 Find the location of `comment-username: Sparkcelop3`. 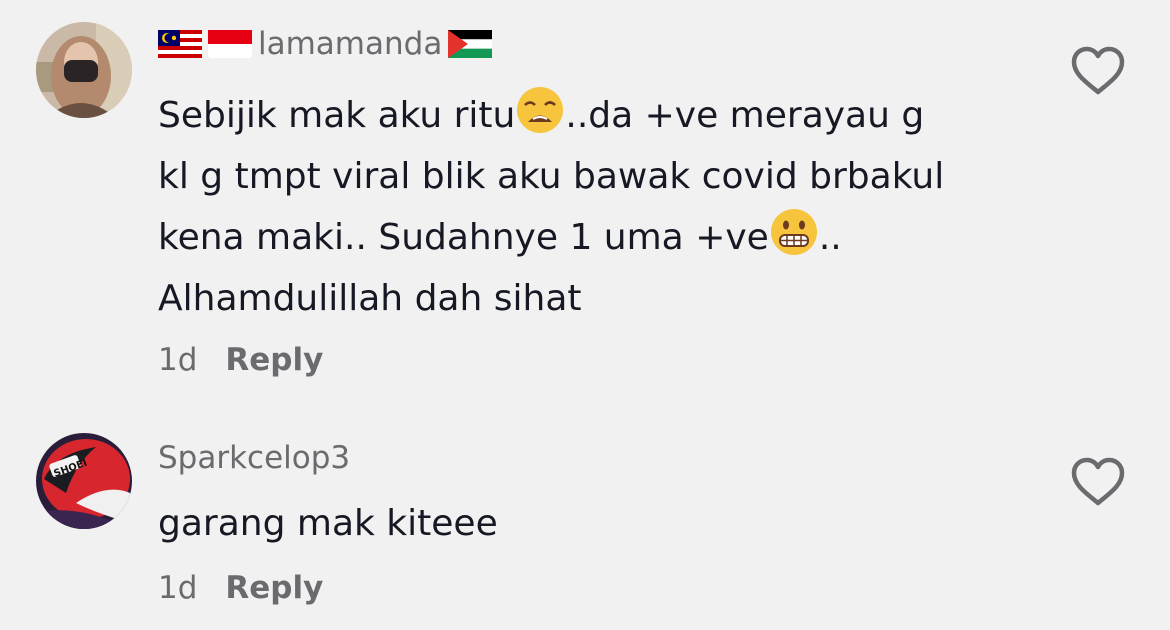

comment-username: Sparkcelop3 is located at coordinates (254, 458).